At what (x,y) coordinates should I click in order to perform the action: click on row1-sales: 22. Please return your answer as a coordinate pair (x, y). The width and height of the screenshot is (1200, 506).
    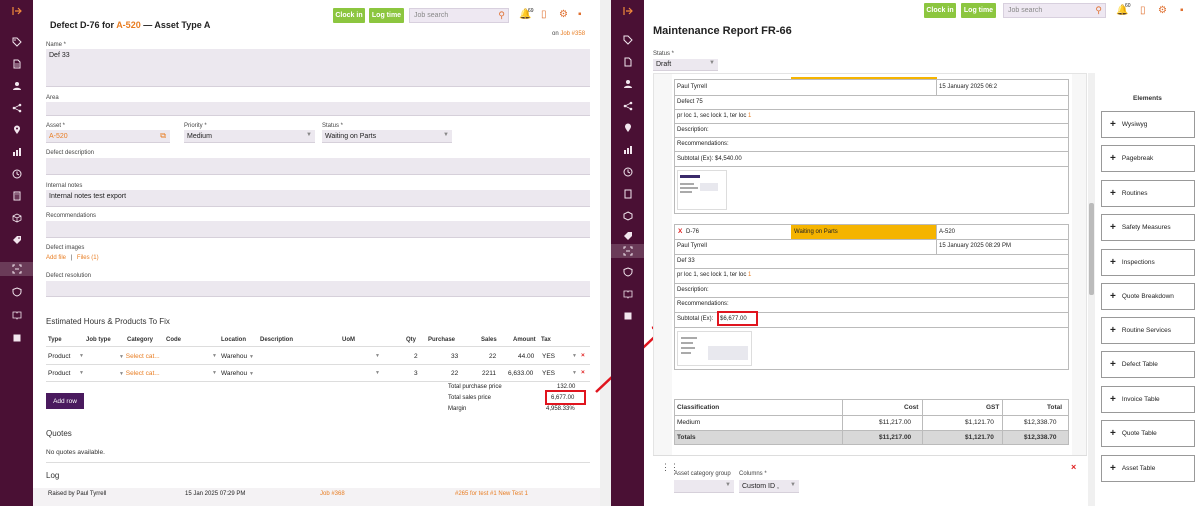
    Looking at the image, I should click on (492, 356).